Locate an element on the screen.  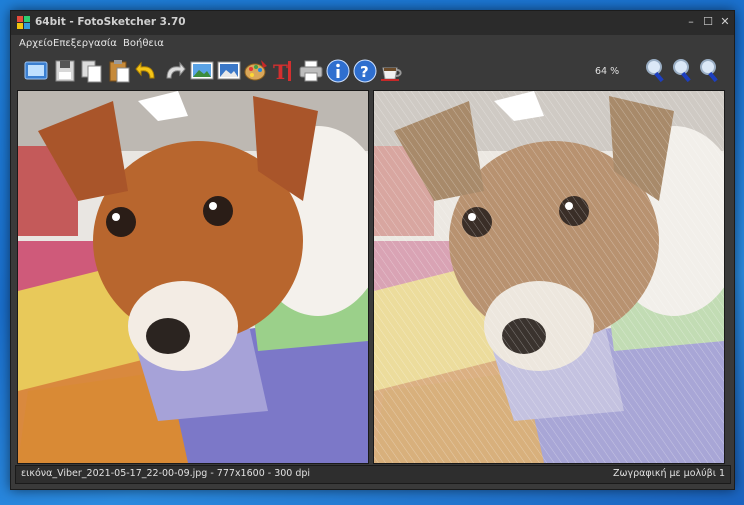
text-icon: T is located at coordinates (283, 71).